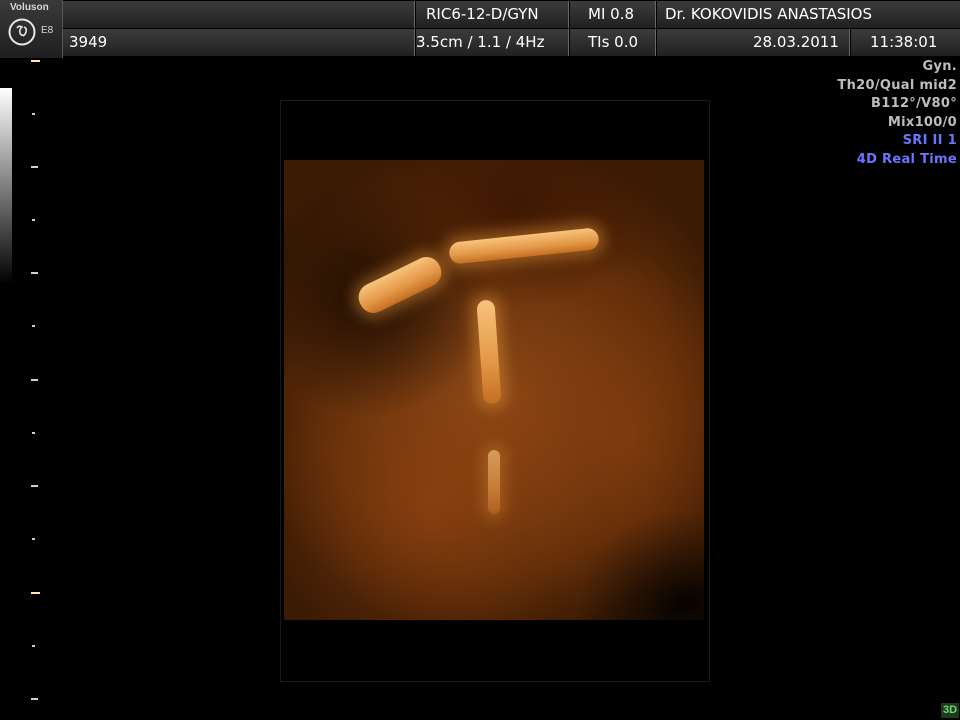  Describe the element at coordinates (524, 246) in the screenshot. I see `iud-right-arm` at that location.